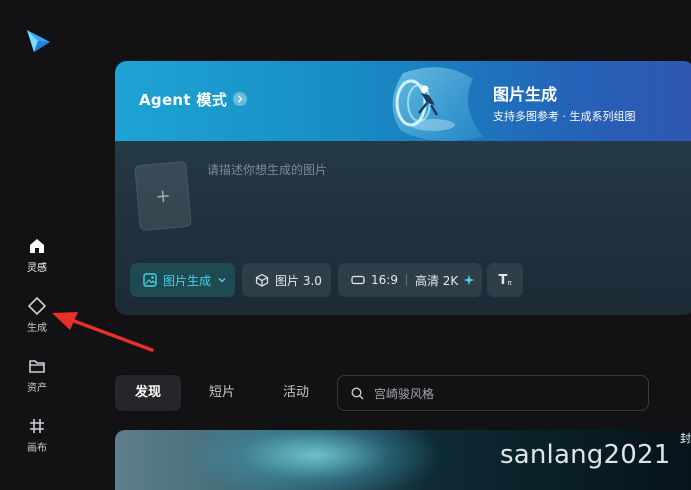 The height and width of the screenshot is (490, 691). I want to click on tab-shorts: 短片, so click(222, 393).